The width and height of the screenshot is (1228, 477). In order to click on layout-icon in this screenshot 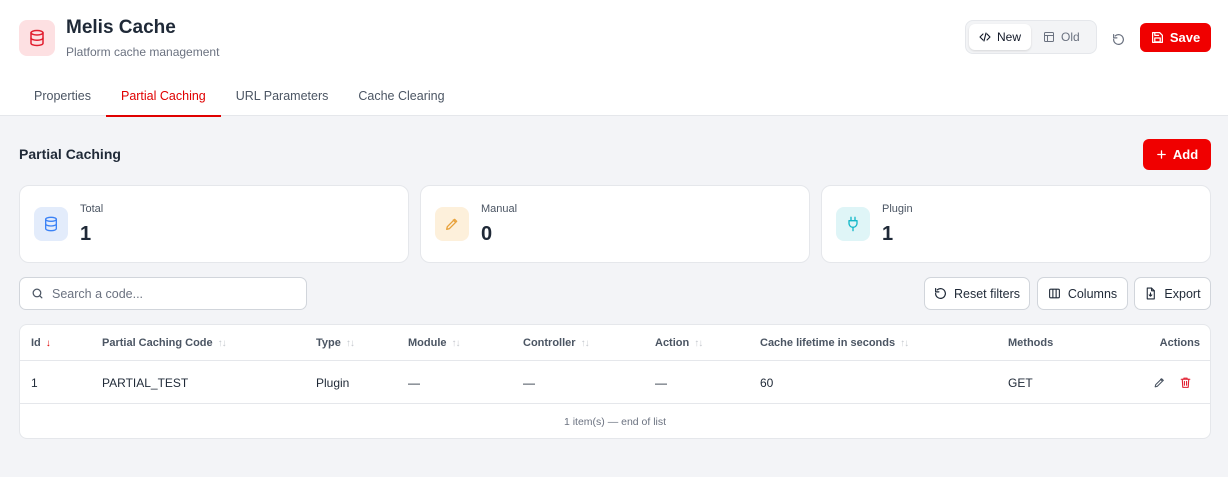, I will do `click(1049, 37)`.